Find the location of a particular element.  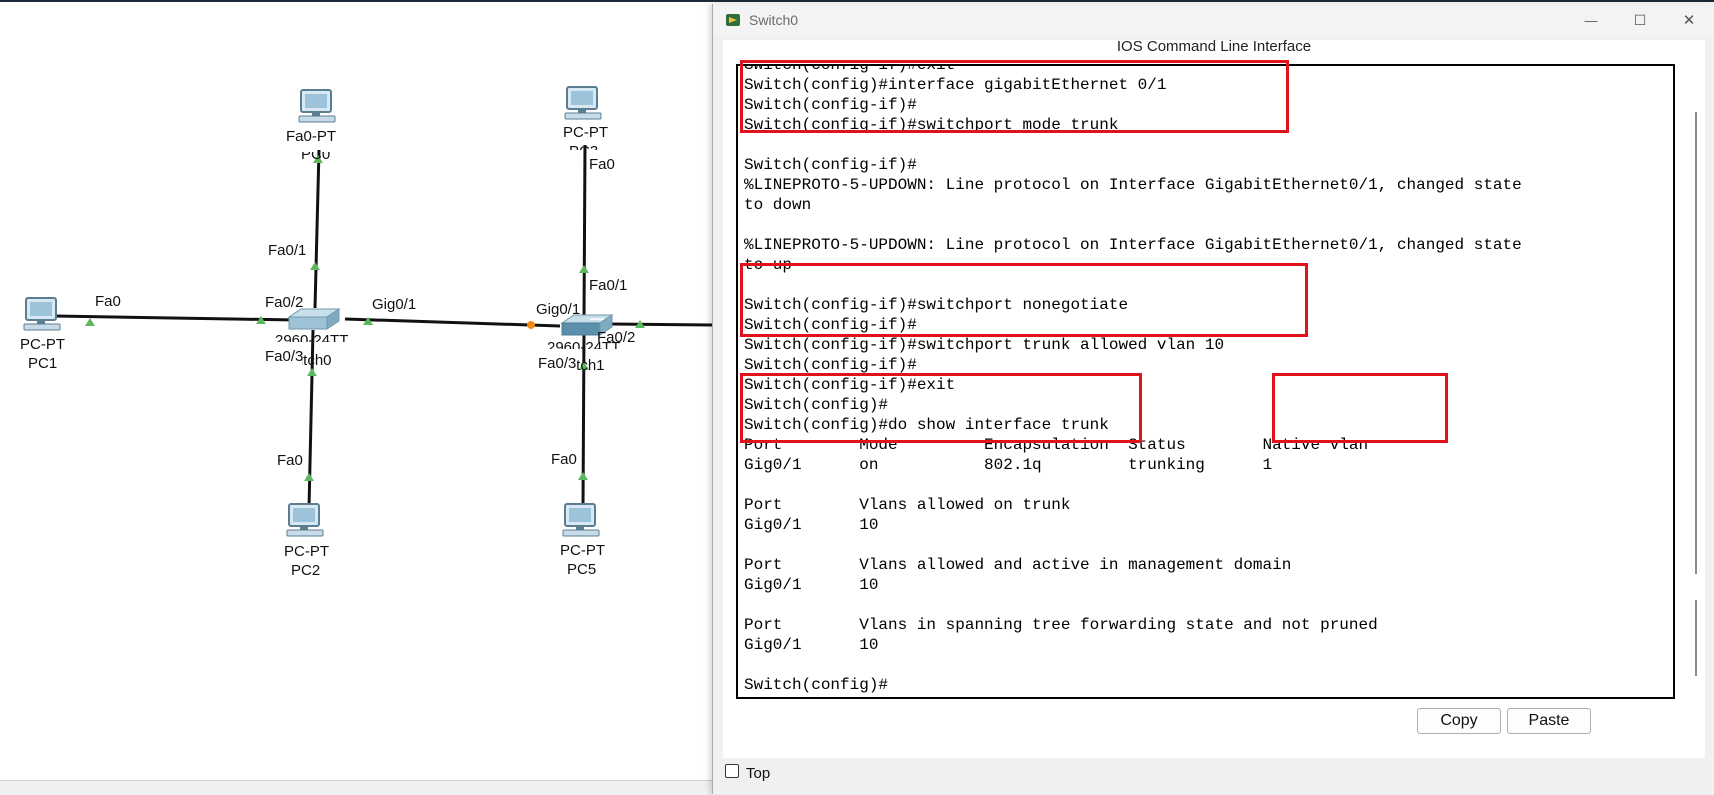

cli-scrollbar-thumb is located at coordinates (1696, 638).